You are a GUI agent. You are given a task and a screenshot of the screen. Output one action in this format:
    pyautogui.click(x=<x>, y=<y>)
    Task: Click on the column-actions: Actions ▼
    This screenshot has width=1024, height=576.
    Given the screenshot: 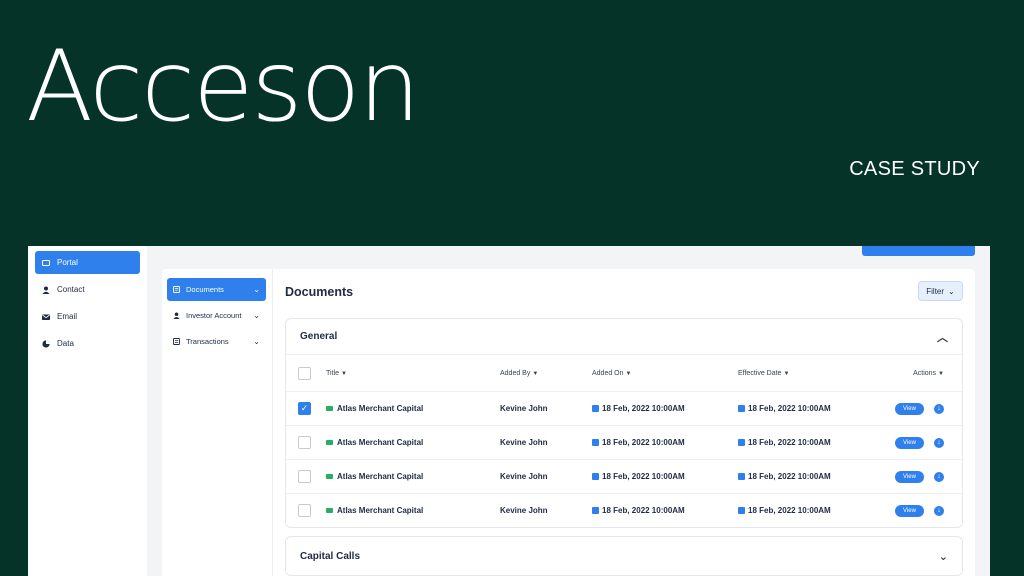 What is the action you would take?
    pyautogui.click(x=928, y=373)
    